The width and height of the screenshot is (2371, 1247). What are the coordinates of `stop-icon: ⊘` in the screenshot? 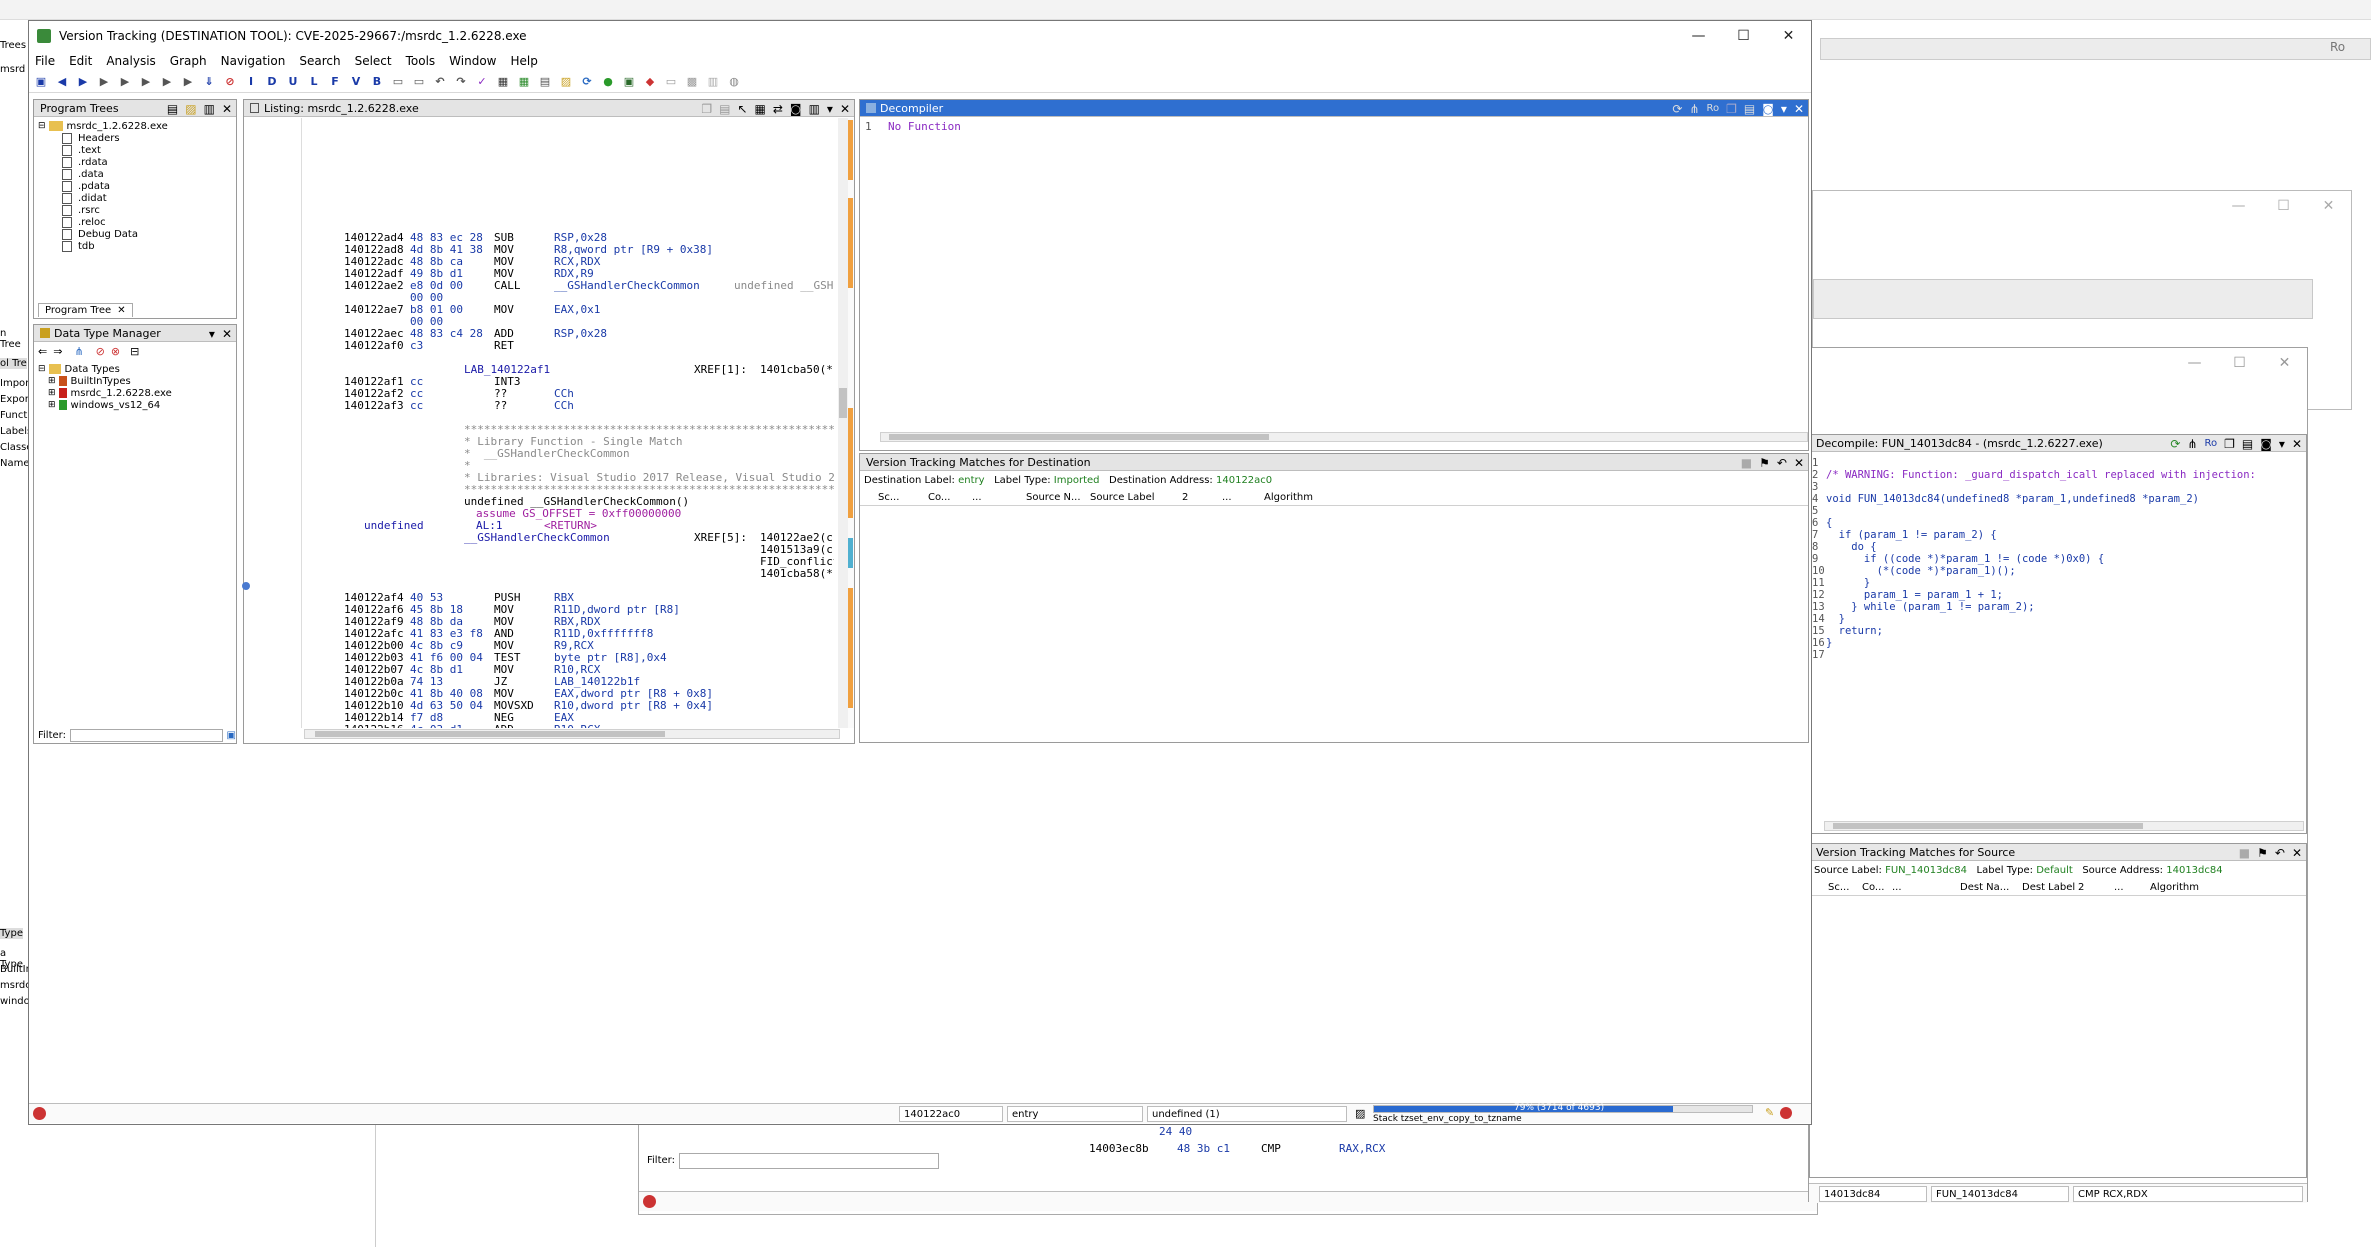 It's located at (230, 82).